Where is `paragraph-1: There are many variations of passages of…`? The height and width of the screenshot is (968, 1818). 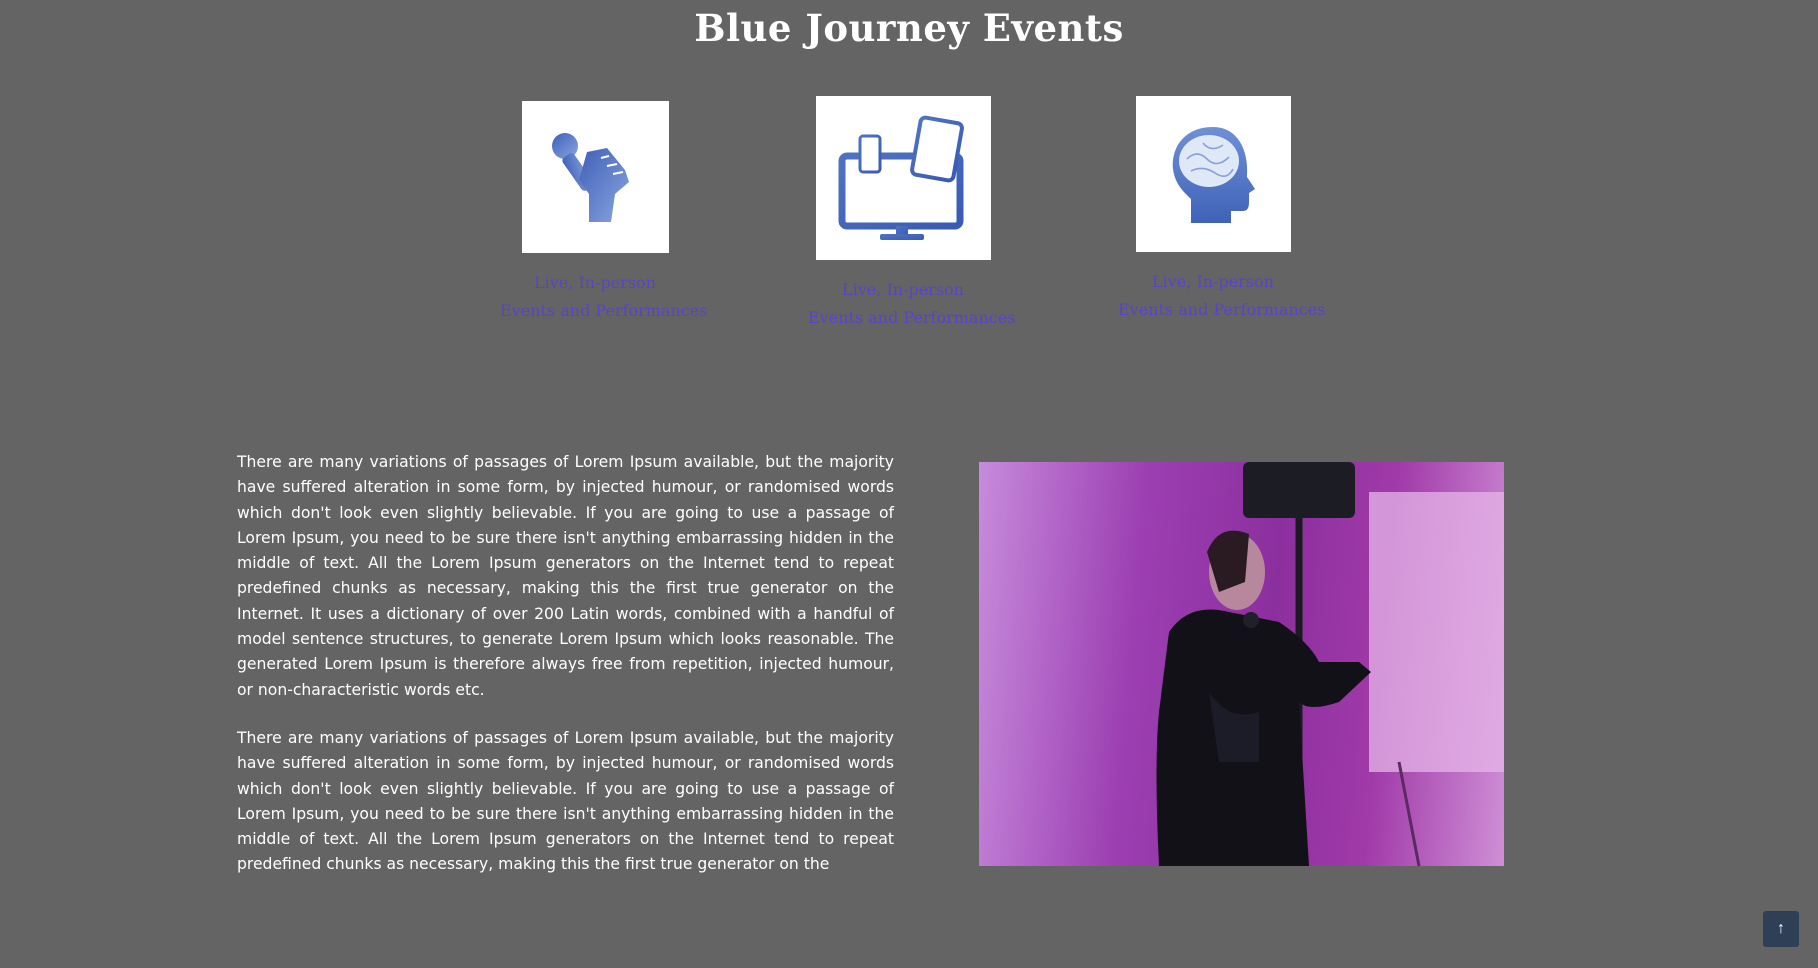 paragraph-1: There are many variations of passages of… is located at coordinates (565, 576).